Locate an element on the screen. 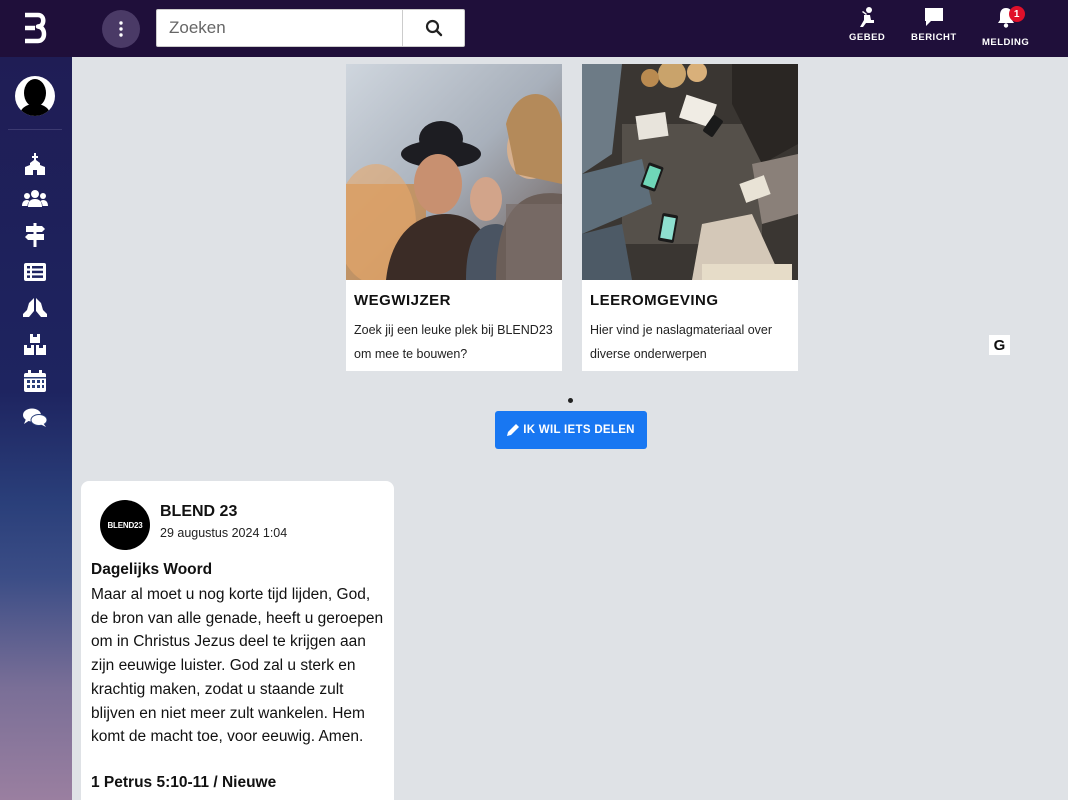  share-button: IK WIL IETS DELEN is located at coordinates (571, 430).